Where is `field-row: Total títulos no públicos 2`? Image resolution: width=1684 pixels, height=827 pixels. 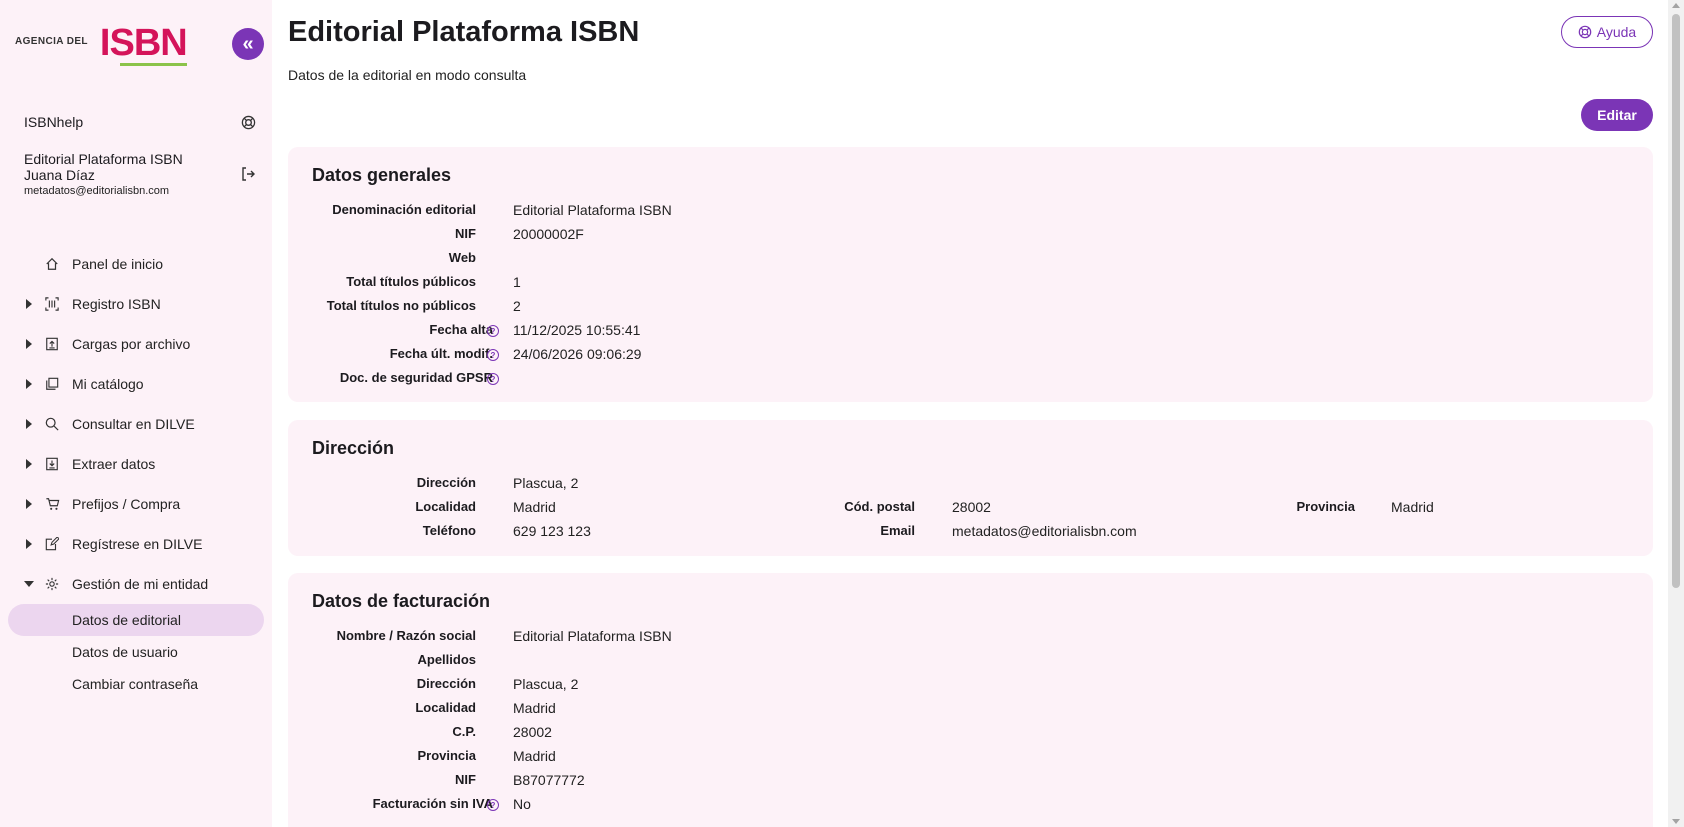
field-row: Total títulos no públicos 2 is located at coordinates (938, 308).